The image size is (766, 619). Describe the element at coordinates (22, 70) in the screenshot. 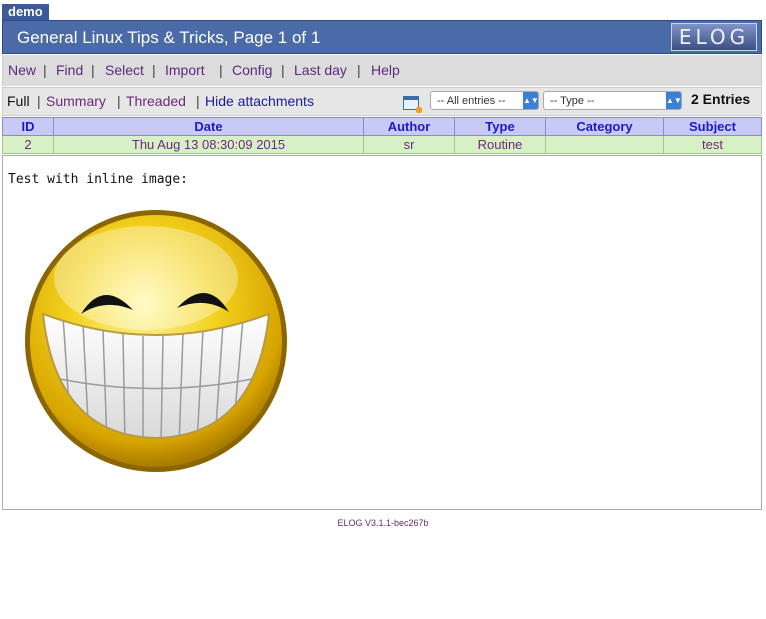

I see `menu-new: New` at that location.